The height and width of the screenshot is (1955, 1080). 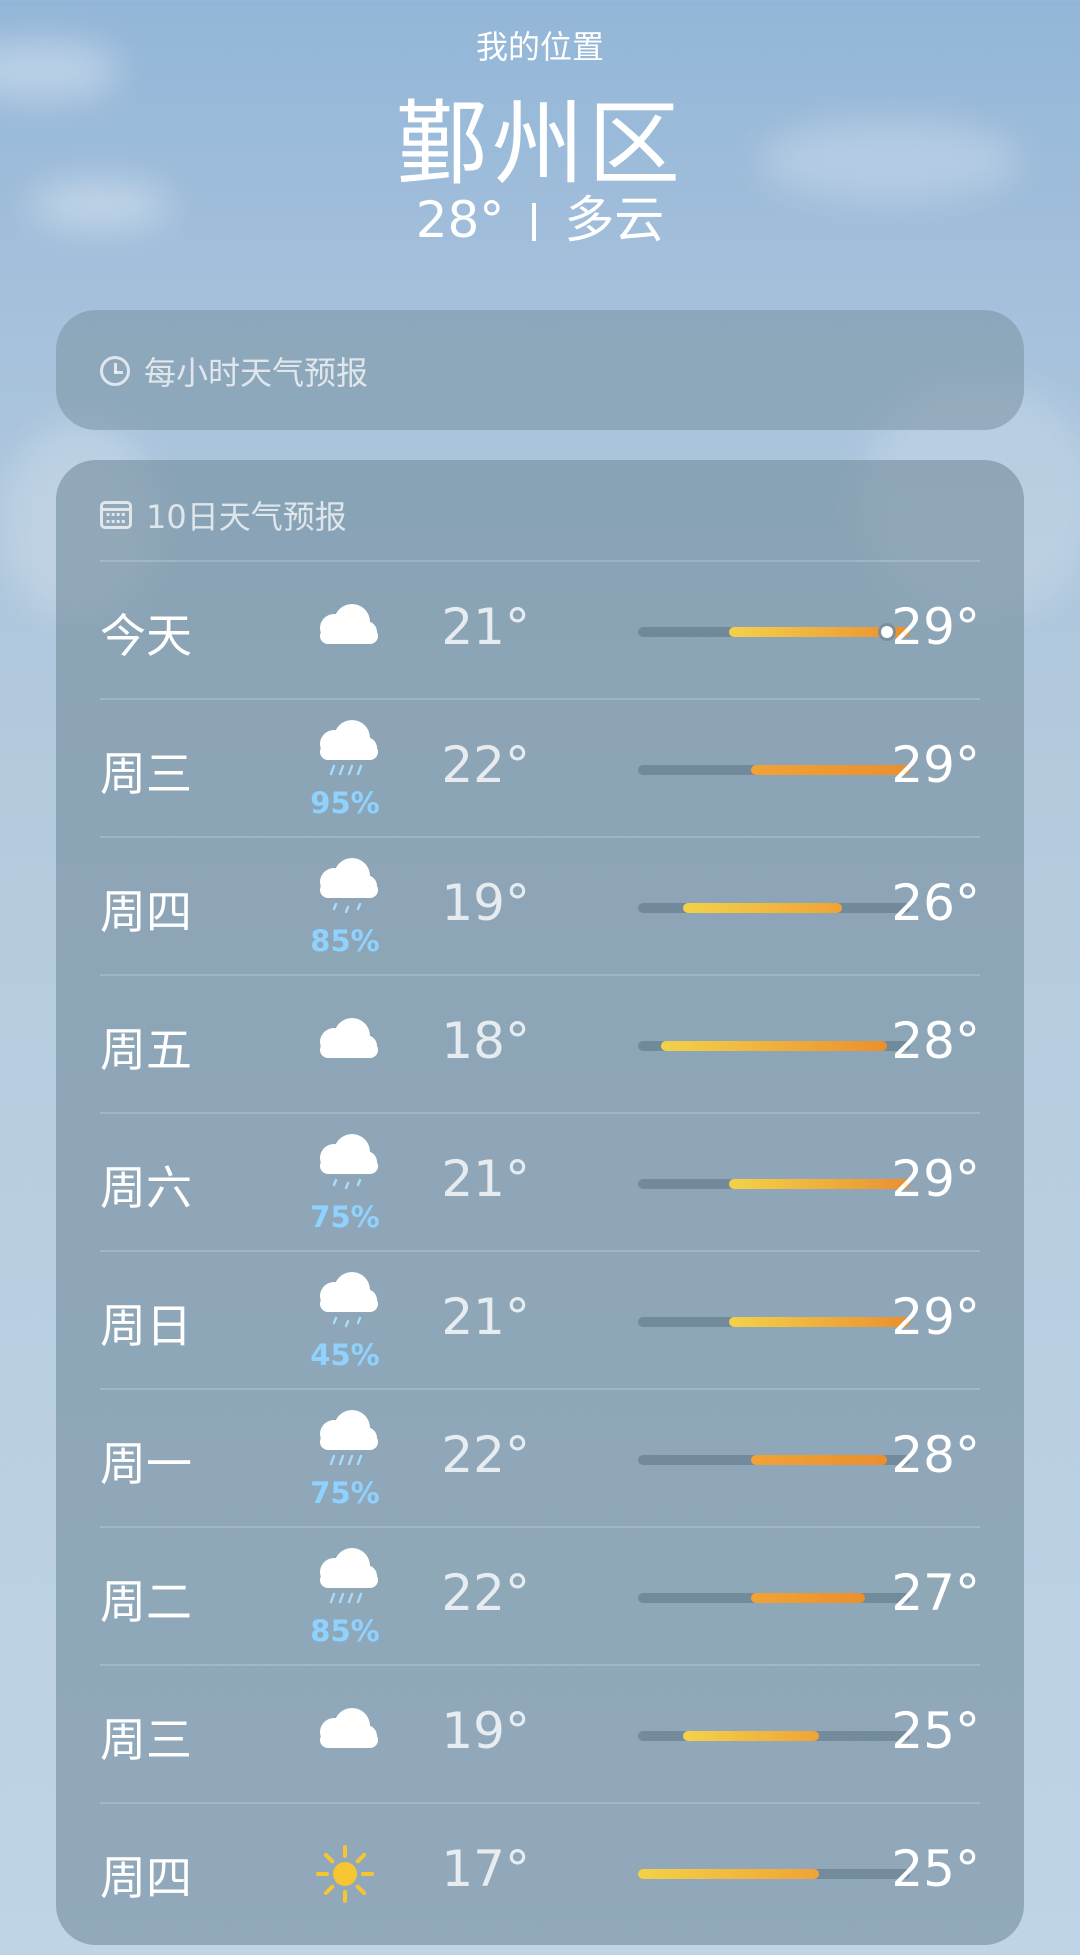 I want to click on hourly-forecast-header: 每小时天气预报, so click(x=234, y=371).